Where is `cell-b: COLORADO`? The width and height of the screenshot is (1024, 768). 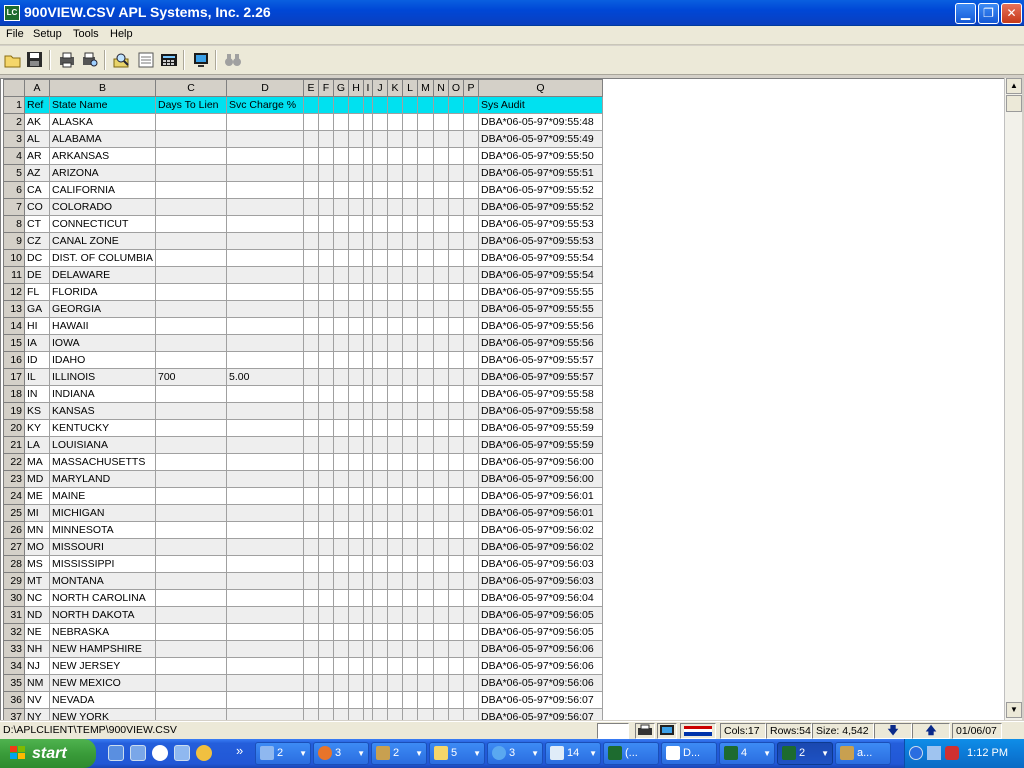
cell-b: COLORADO is located at coordinates (102, 207).